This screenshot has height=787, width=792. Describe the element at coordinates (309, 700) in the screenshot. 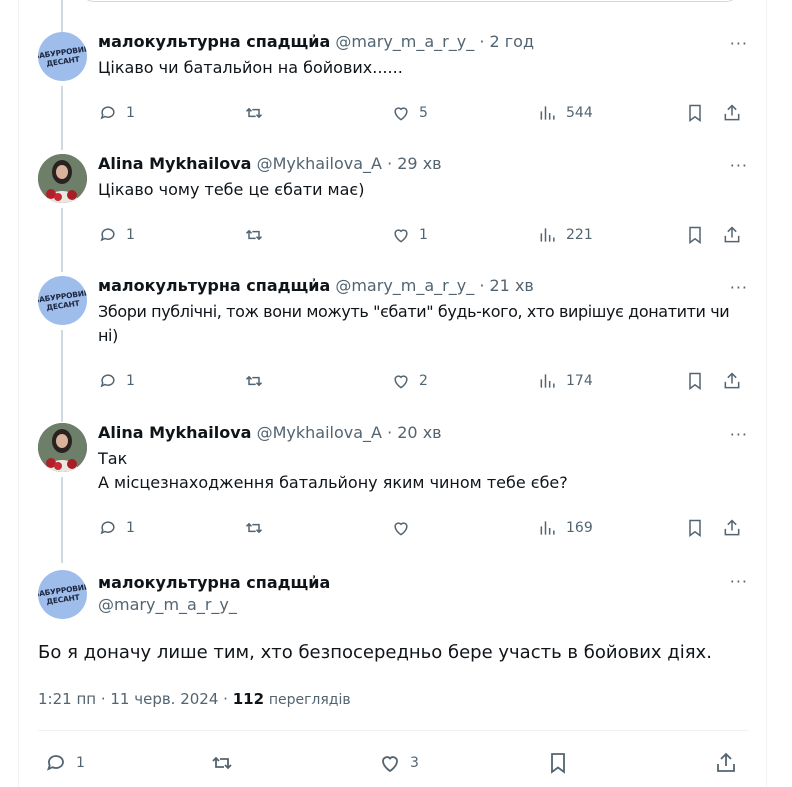

I see `views-label: переглядів` at that location.